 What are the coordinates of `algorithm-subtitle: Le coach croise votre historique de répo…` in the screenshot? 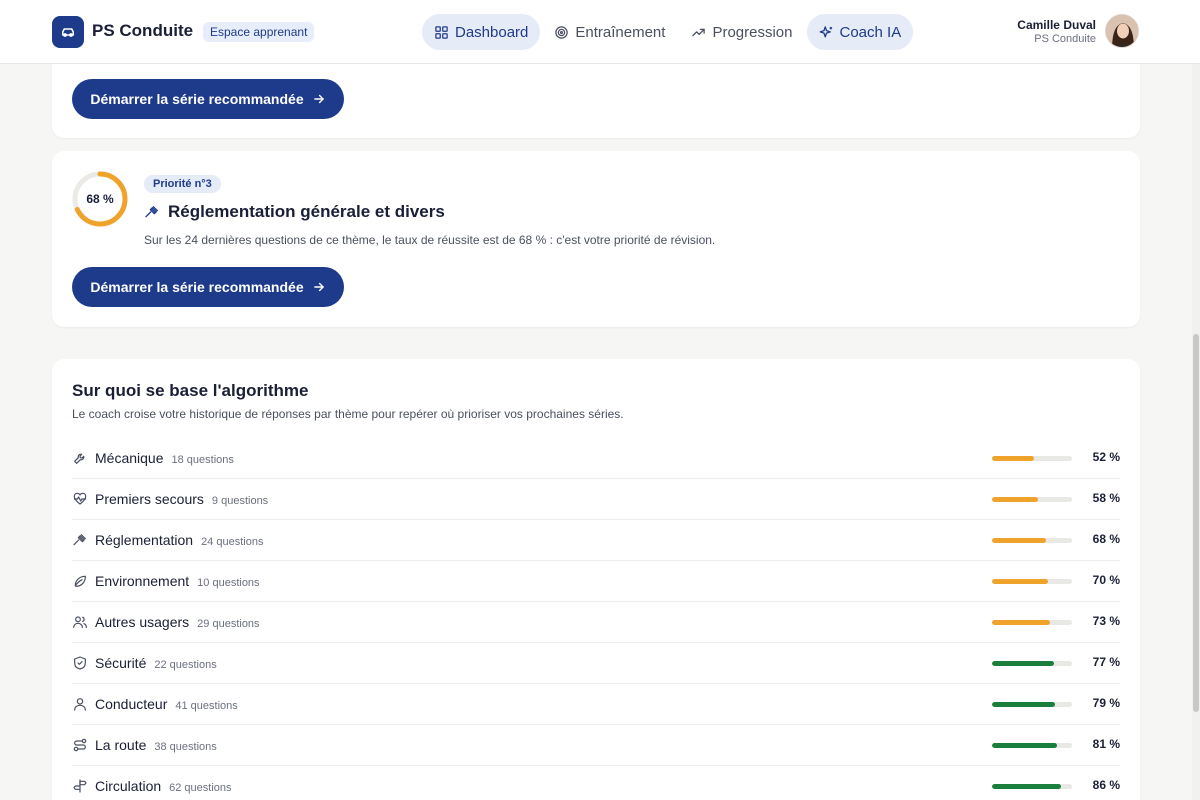 It's located at (348, 414).